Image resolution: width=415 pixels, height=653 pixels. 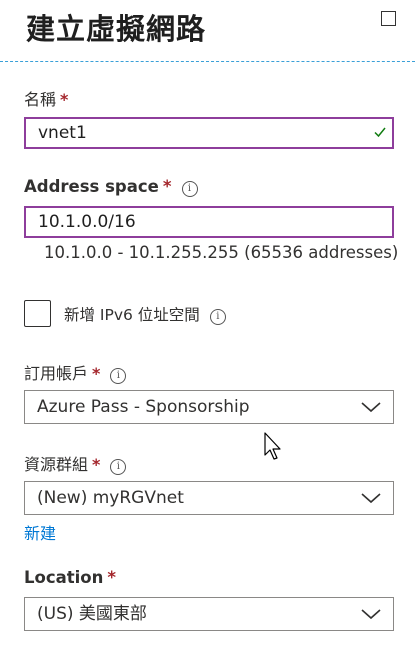 What do you see at coordinates (56, 373) in the screenshot?
I see `subscription-label-text: 訂用帳戶` at bounding box center [56, 373].